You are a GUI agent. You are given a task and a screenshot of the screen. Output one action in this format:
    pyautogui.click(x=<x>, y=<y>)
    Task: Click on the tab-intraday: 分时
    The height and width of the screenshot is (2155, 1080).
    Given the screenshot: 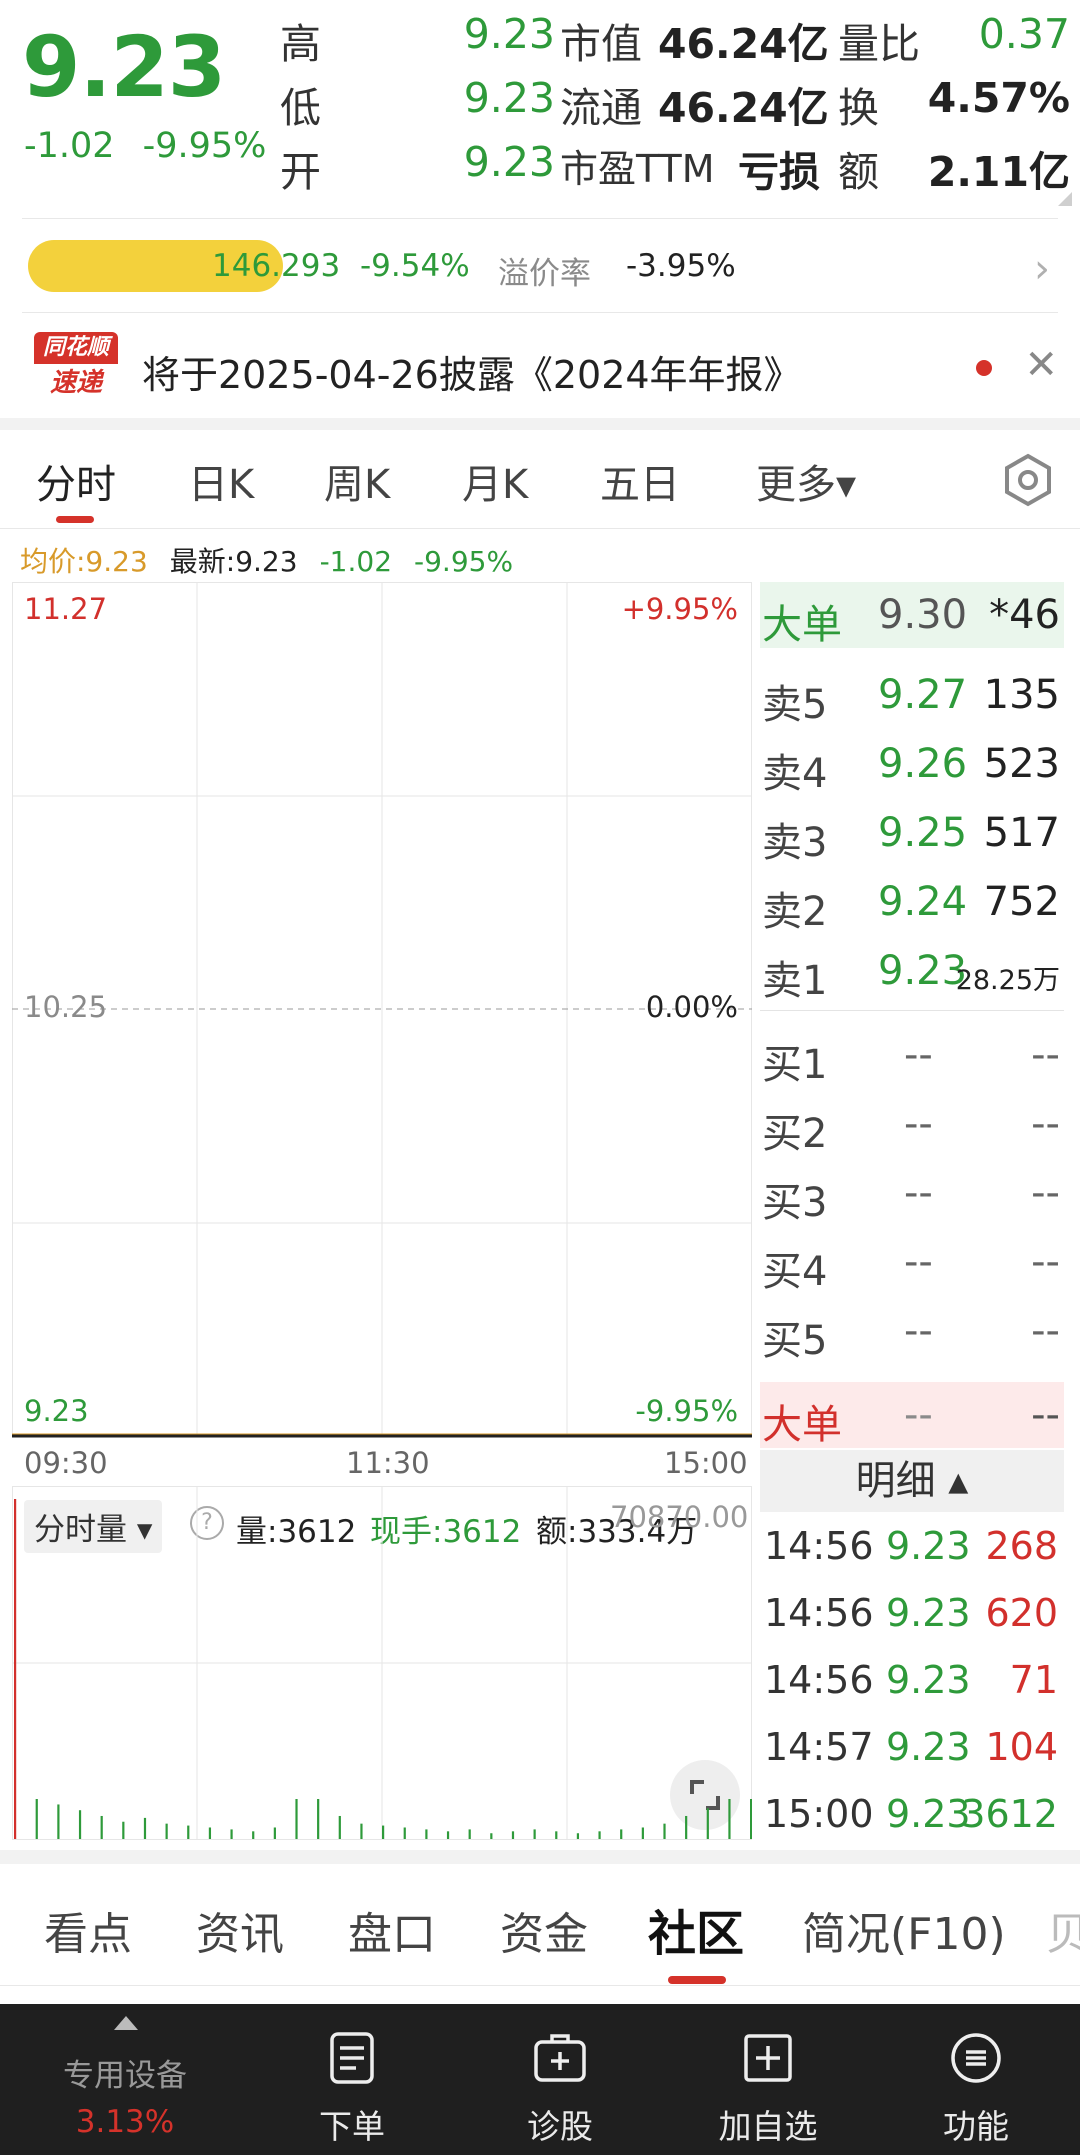 What is the action you would take?
    pyautogui.click(x=76, y=481)
    